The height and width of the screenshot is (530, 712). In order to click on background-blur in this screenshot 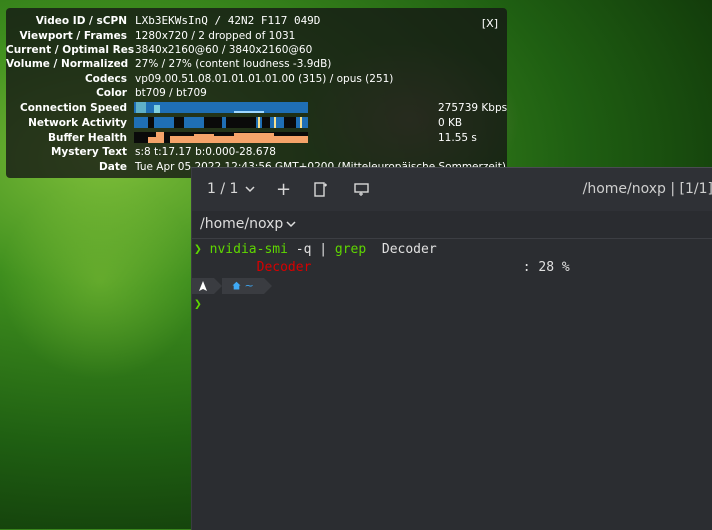, I will do `click(100, 280)`.